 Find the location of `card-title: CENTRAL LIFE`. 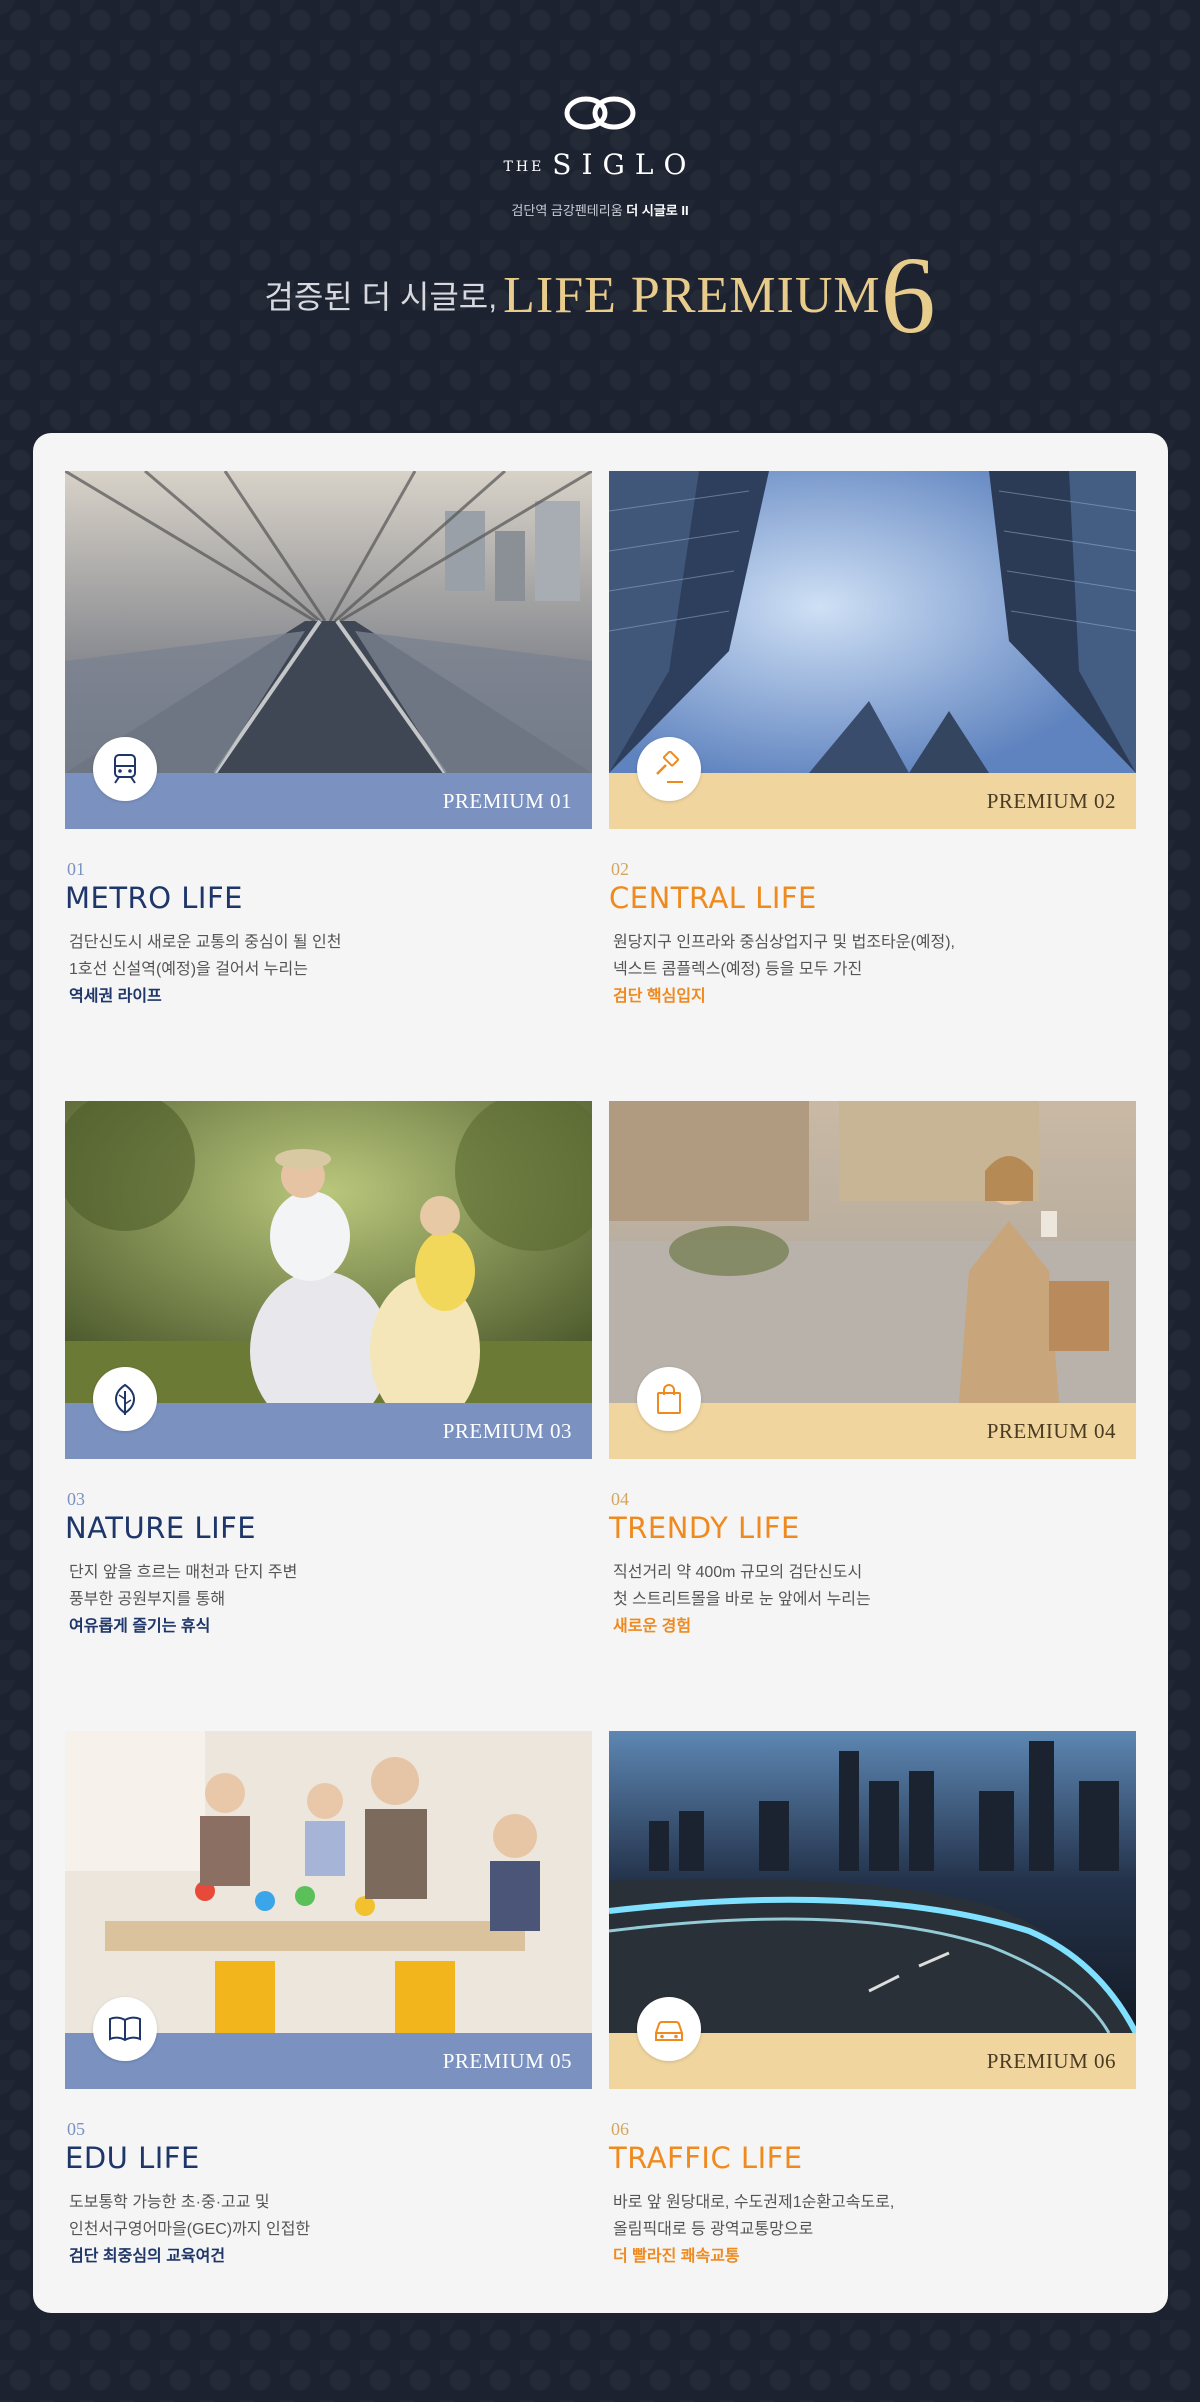

card-title: CENTRAL LIFE is located at coordinates (713, 898).